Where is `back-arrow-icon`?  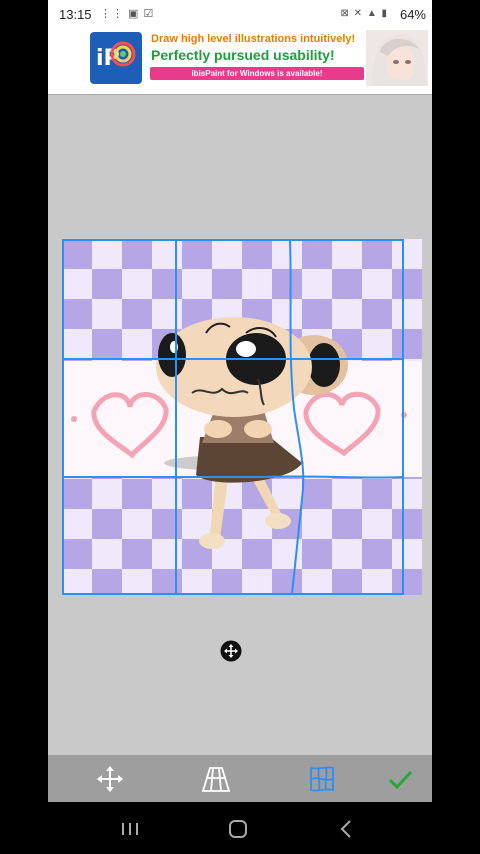 back-arrow-icon is located at coordinates (345, 829).